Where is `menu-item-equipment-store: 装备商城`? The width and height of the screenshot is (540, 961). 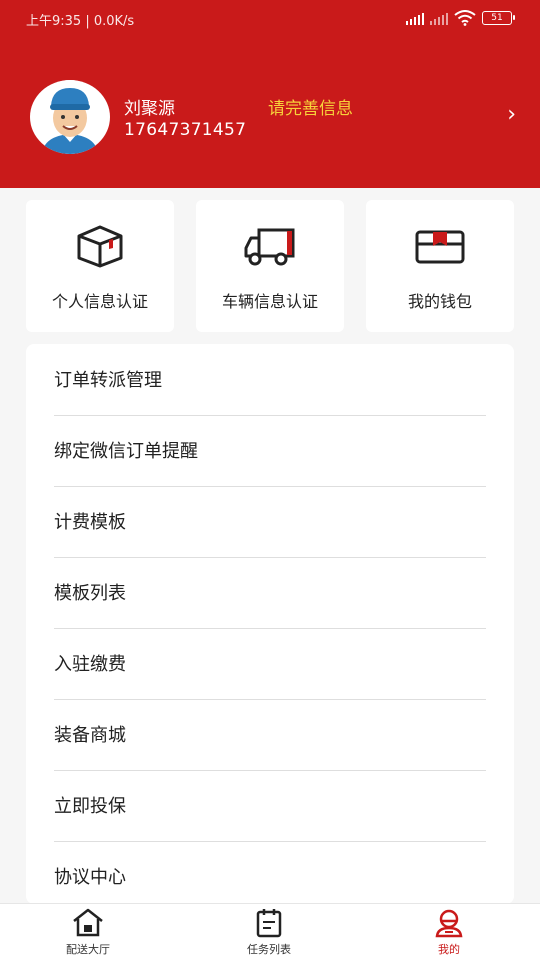 menu-item-equipment-store: 装备商城 is located at coordinates (270, 735).